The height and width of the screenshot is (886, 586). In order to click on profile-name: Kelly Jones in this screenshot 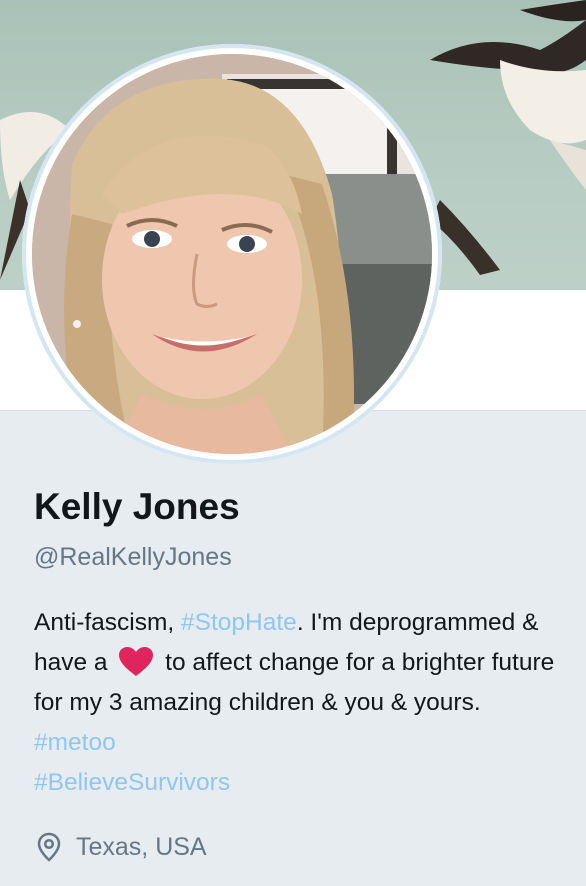, I will do `click(137, 506)`.